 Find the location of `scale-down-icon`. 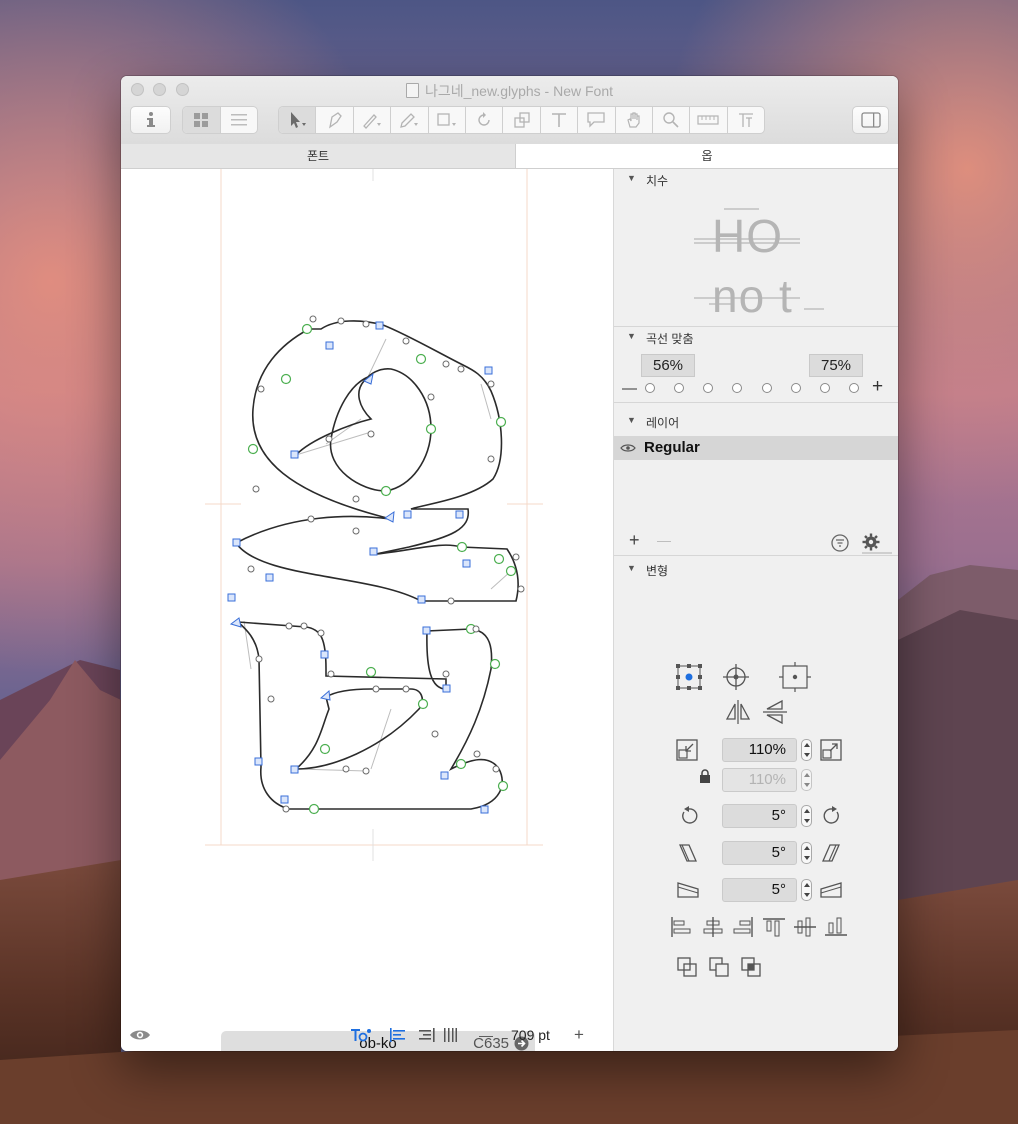

scale-down-icon is located at coordinates (687, 750).